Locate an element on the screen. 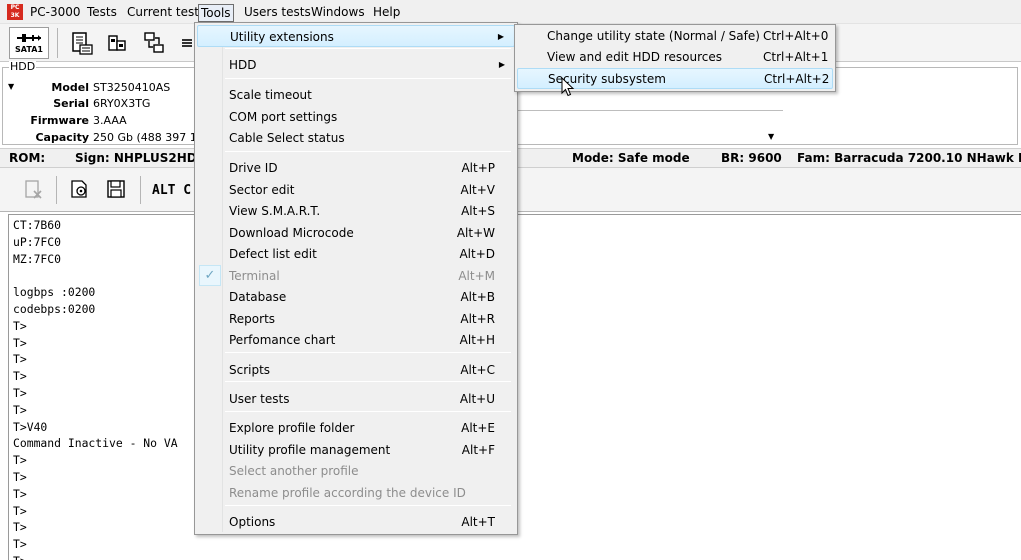  menu-item-scale-timeout: Scale timeout is located at coordinates (356, 95).